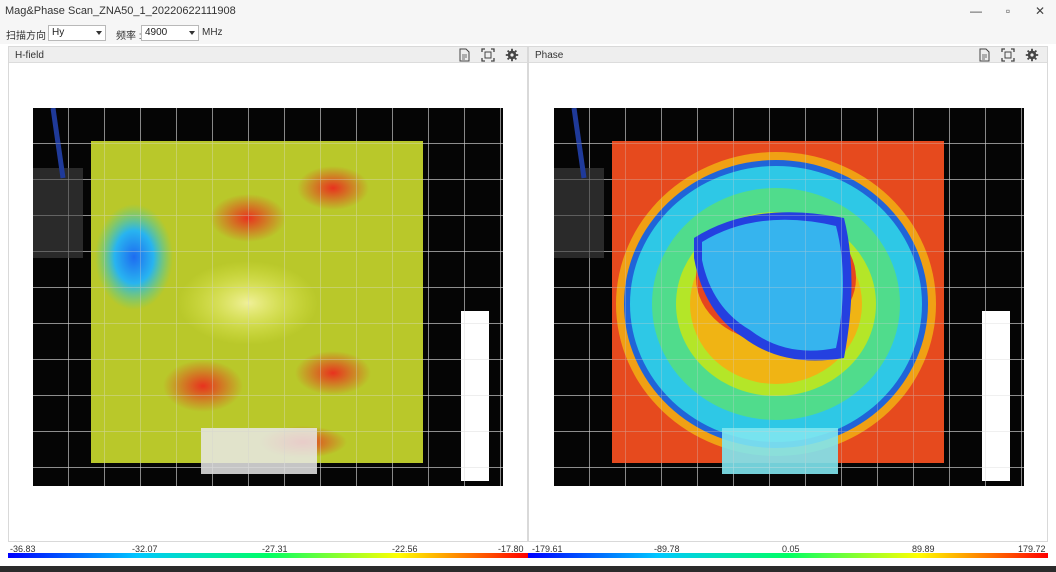  I want to click on toolbar: 扫描方向 : Hy 频率 : 4900 MHz, so click(528, 33).